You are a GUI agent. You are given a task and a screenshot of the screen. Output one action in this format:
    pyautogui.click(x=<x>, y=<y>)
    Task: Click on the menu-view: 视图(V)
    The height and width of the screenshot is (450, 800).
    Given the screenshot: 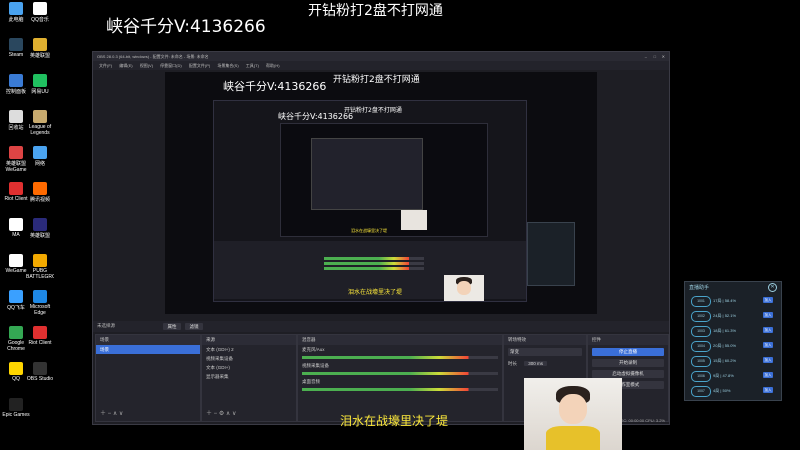 What is the action you would take?
    pyautogui.click(x=146, y=65)
    